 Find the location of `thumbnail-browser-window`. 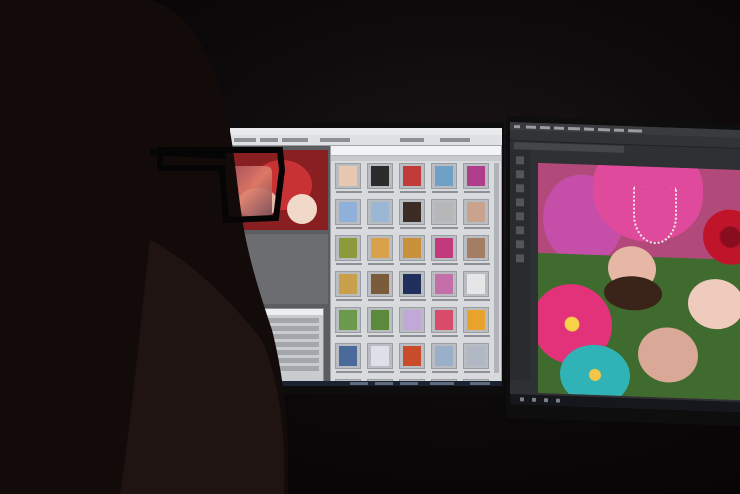

thumbnail-browser-window is located at coordinates (416, 265).